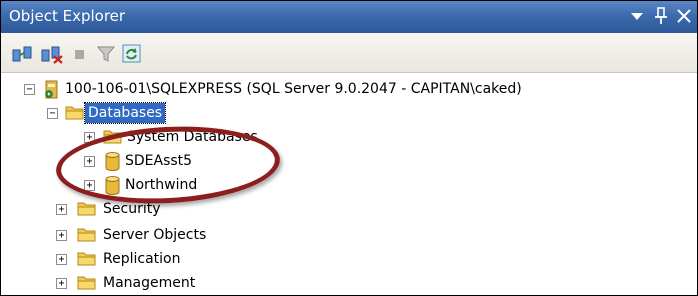 This screenshot has width=698, height=296. What do you see at coordinates (106, 54) in the screenshot?
I see `filter-icon` at bounding box center [106, 54].